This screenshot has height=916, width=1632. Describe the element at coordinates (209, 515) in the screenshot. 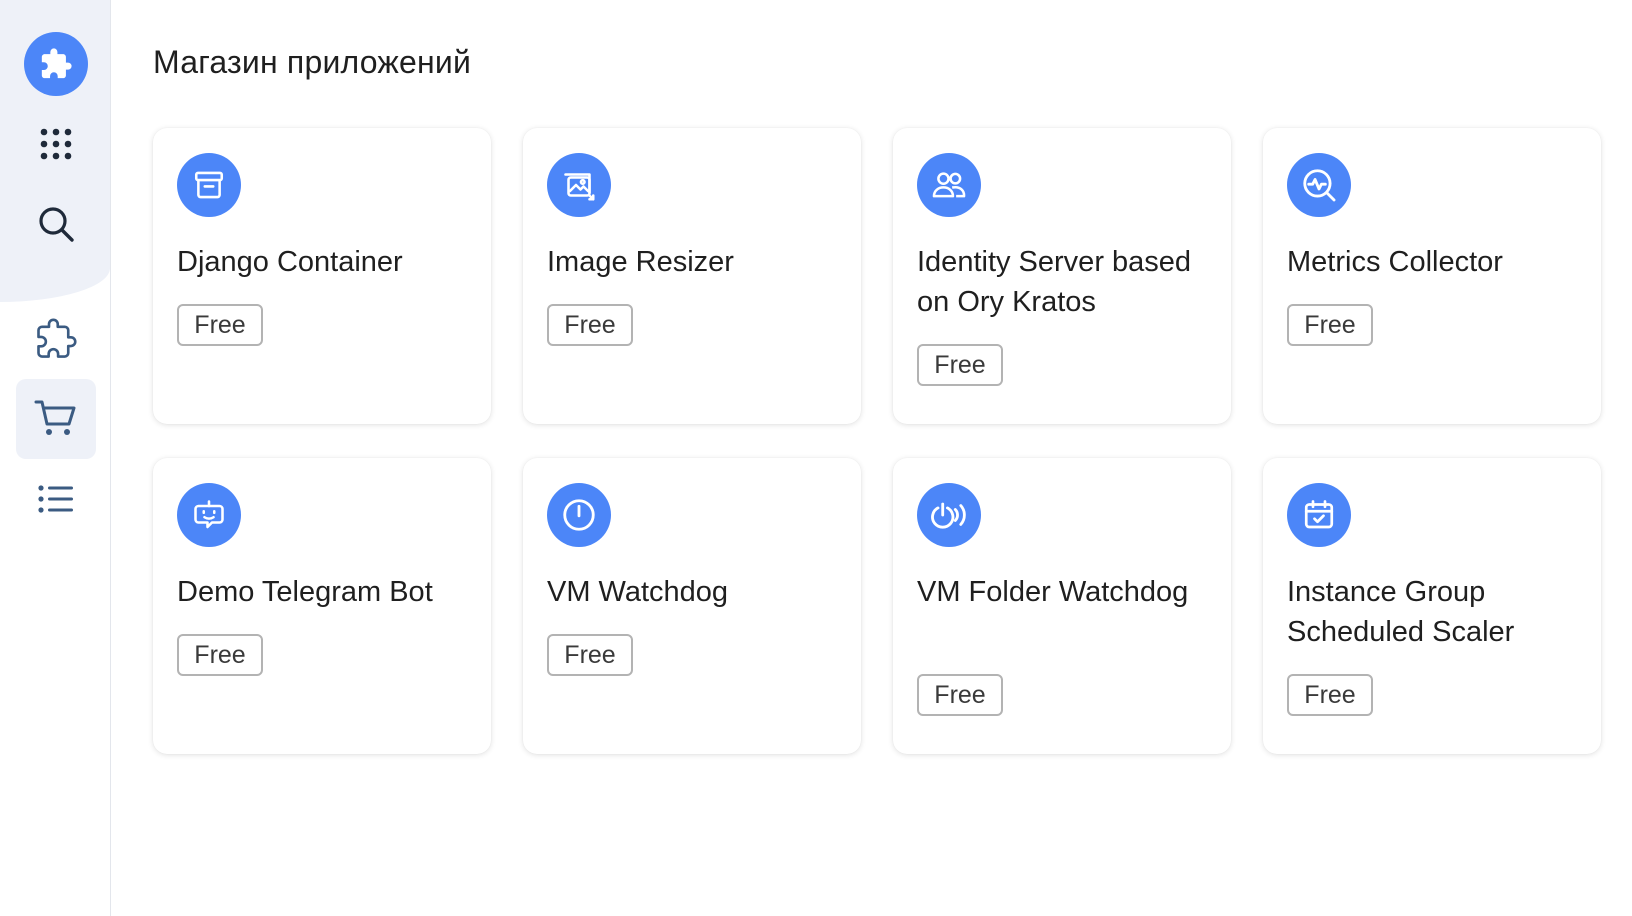

I see `bot-icon` at that location.